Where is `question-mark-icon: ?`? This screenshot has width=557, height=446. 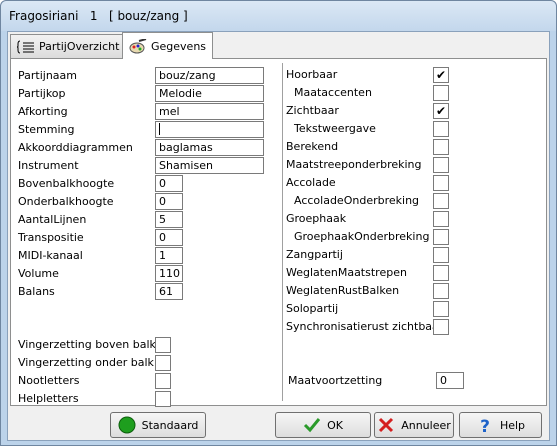 question-mark-icon: ? is located at coordinates (485, 426).